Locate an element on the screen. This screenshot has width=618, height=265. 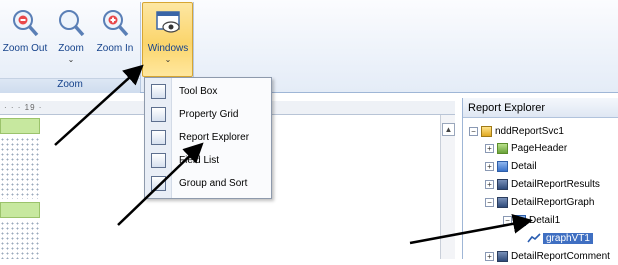
zoom-in-icon is located at coordinates (116, 23).